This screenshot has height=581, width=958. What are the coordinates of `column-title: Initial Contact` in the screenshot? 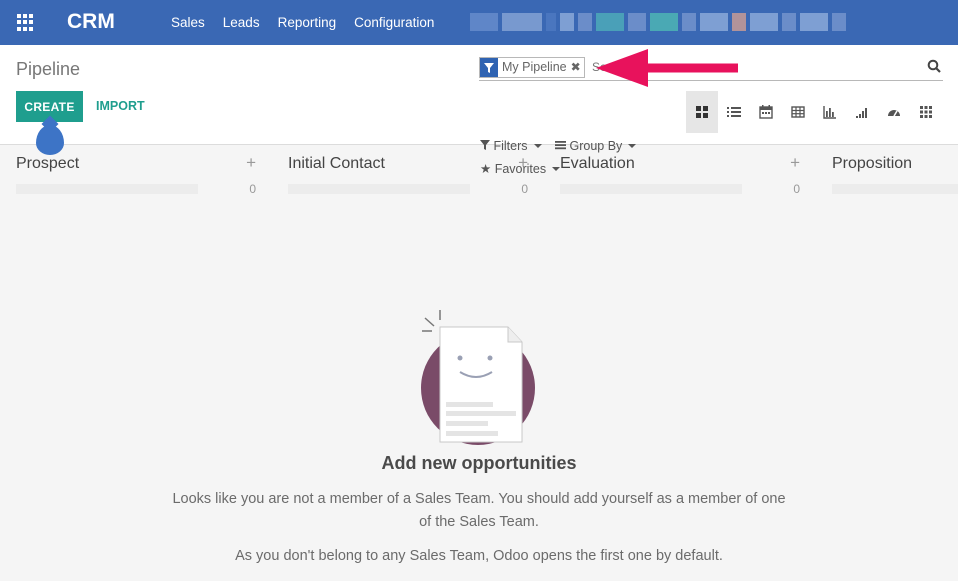 It's located at (336, 164).